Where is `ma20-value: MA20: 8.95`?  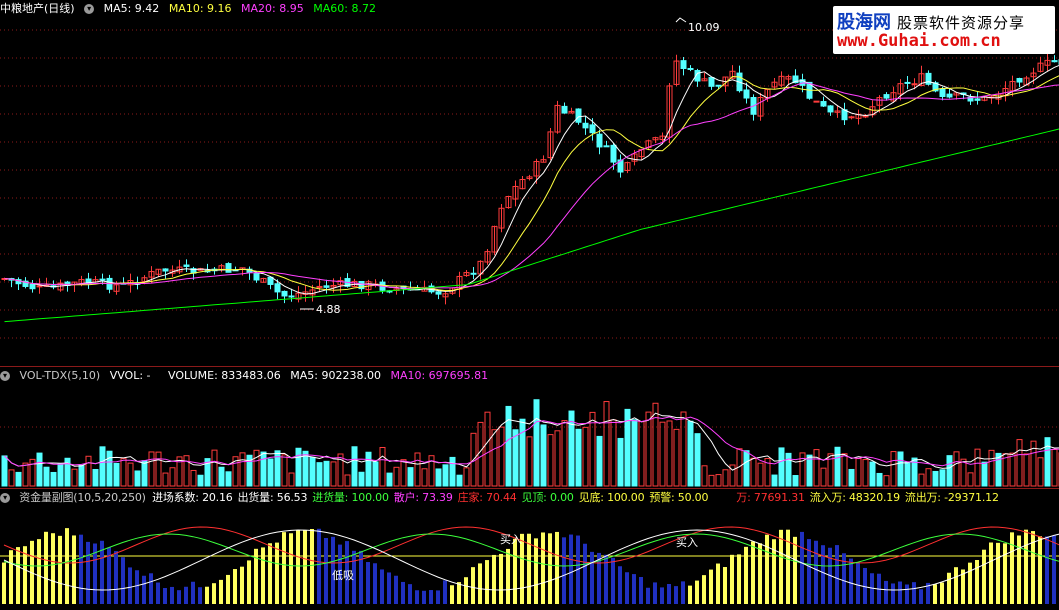 ma20-value: MA20: 8.95 is located at coordinates (272, 8).